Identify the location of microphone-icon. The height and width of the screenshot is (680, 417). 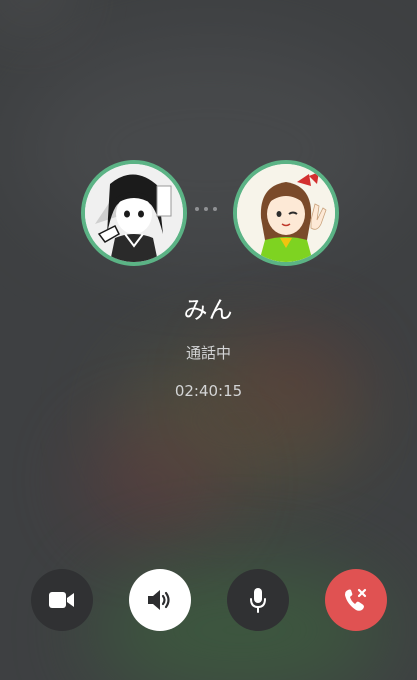
(258, 600).